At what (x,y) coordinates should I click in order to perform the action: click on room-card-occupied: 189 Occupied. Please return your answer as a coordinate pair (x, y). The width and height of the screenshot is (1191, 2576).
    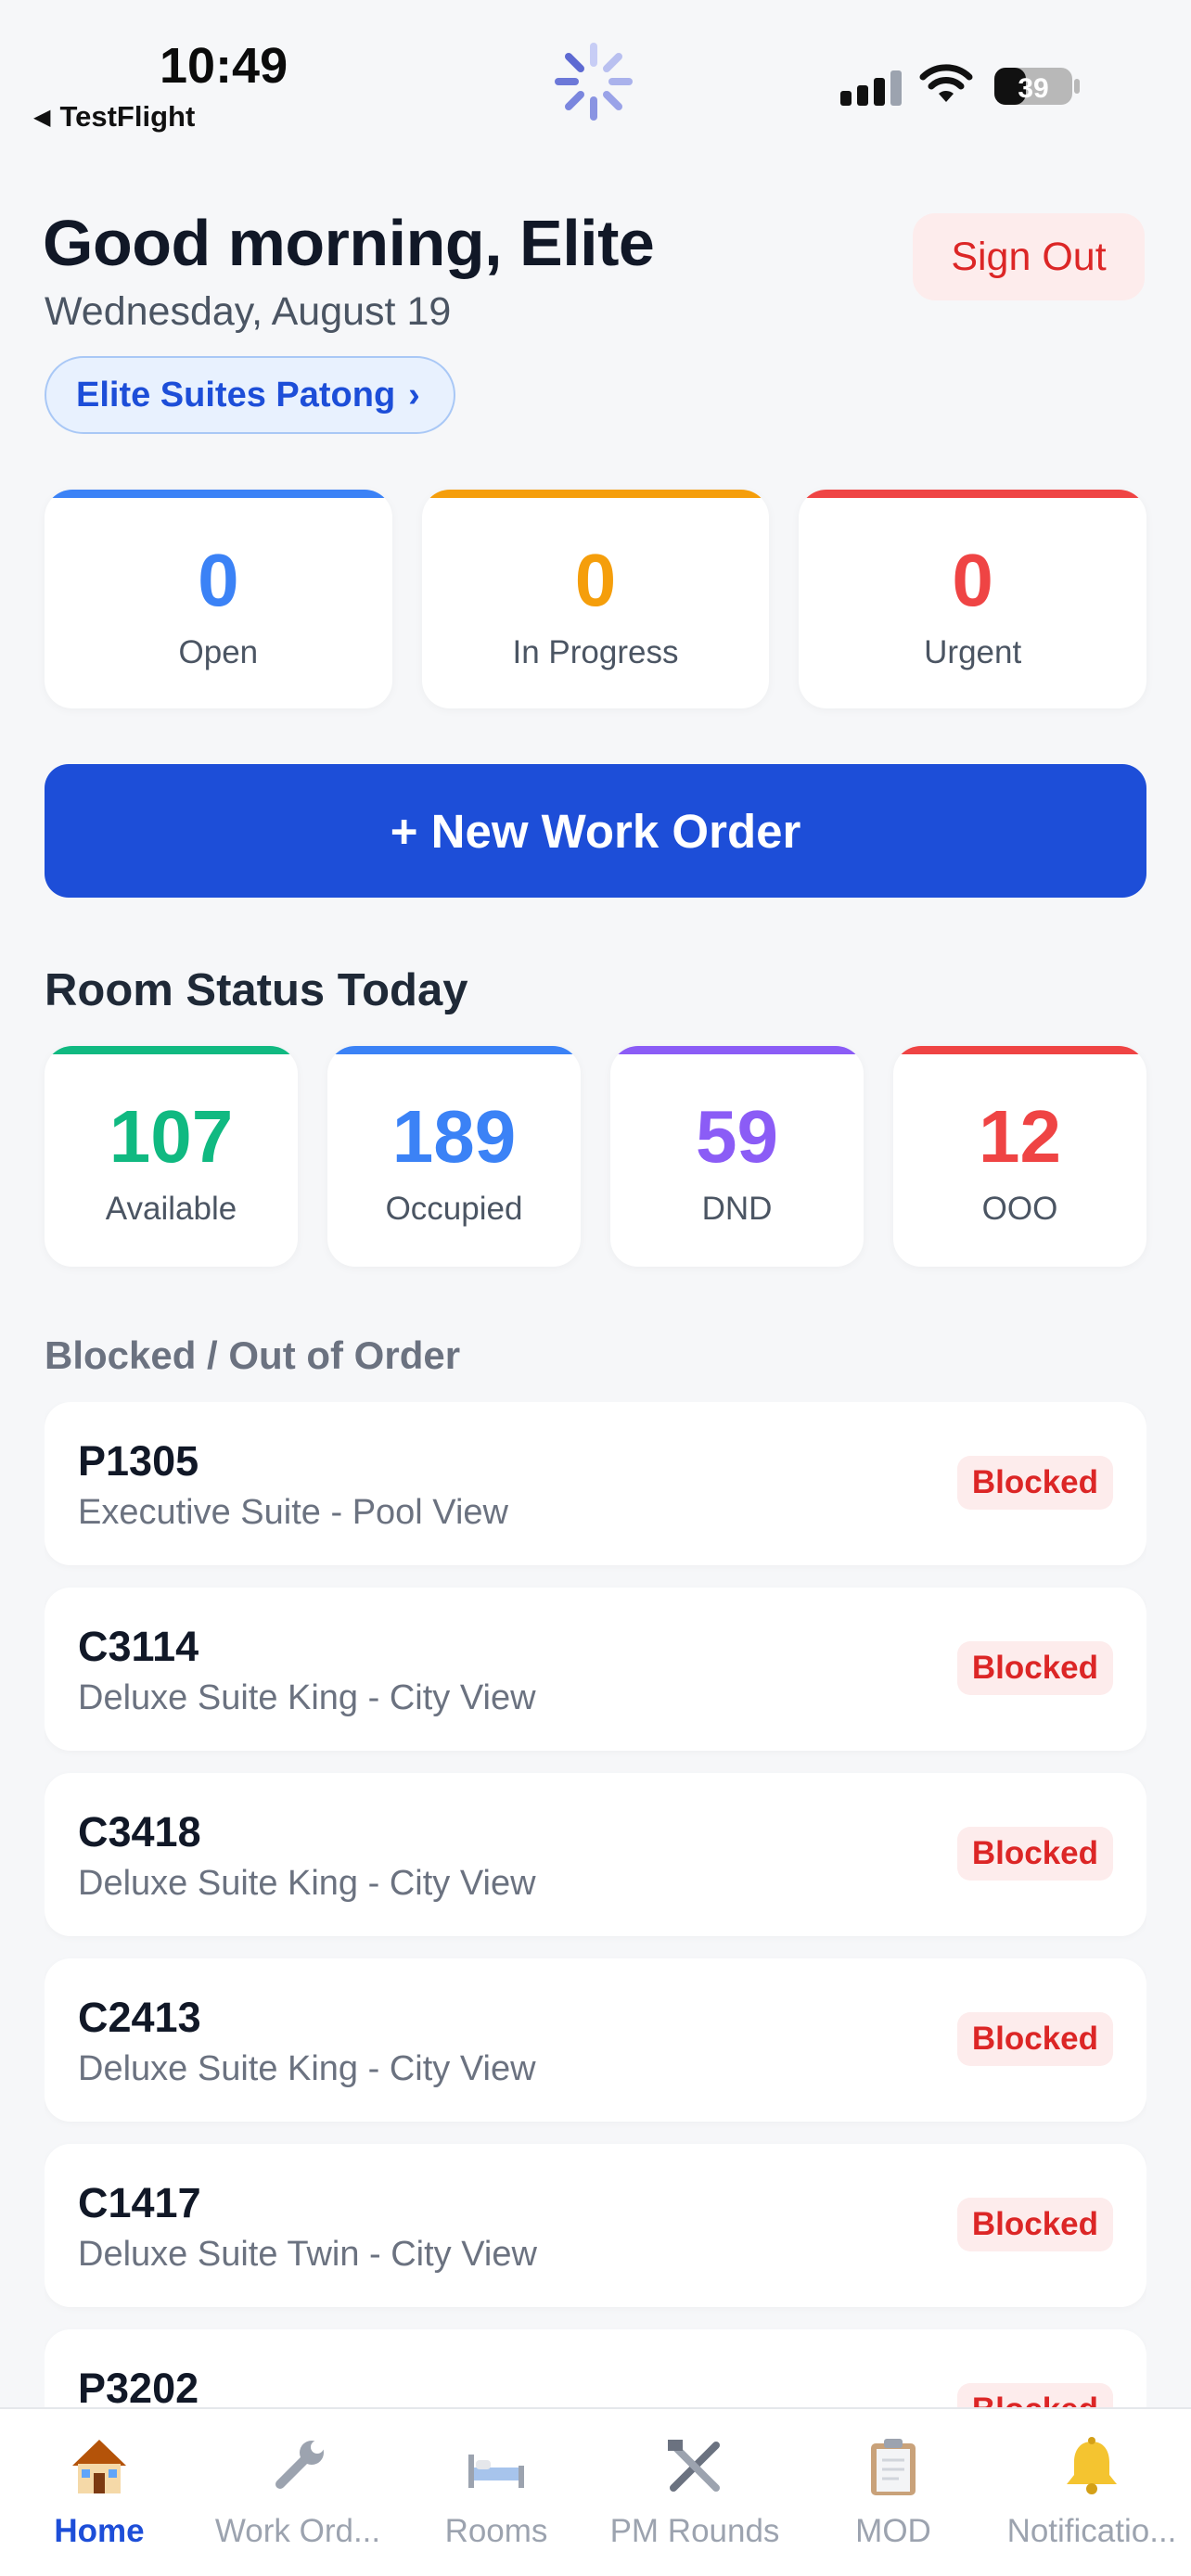
    Looking at the image, I should click on (454, 1156).